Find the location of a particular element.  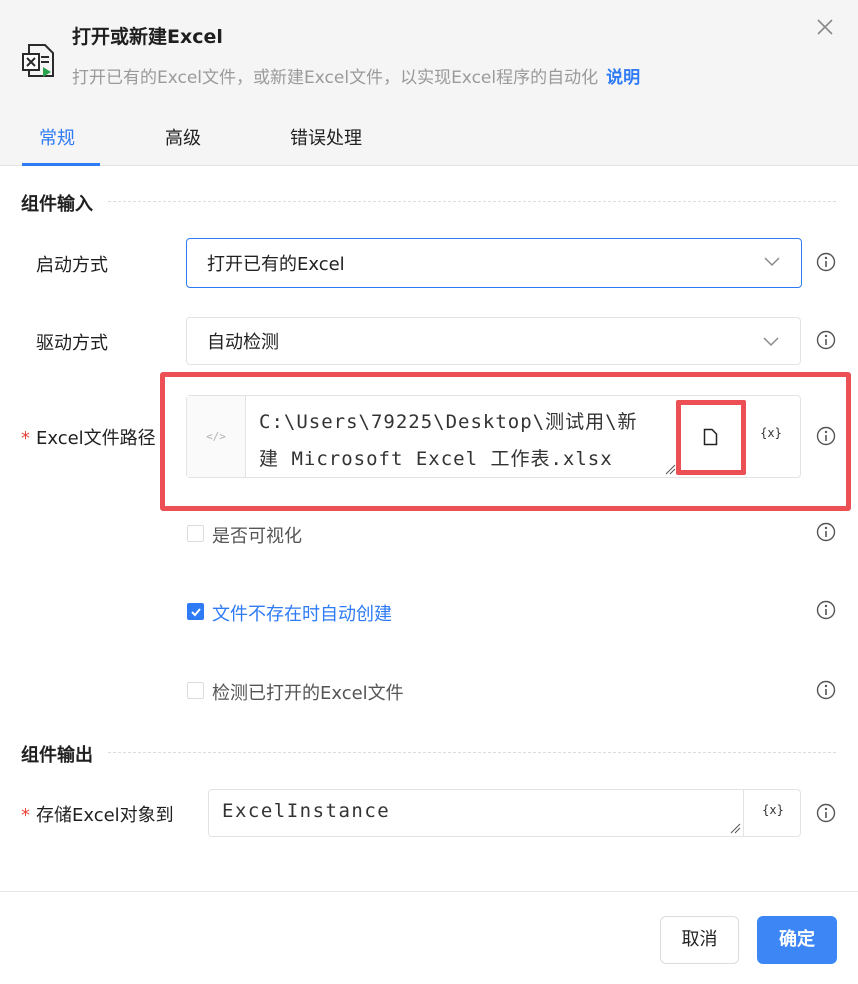

driver-mode-label: 驱动方式 is located at coordinates (72, 343).